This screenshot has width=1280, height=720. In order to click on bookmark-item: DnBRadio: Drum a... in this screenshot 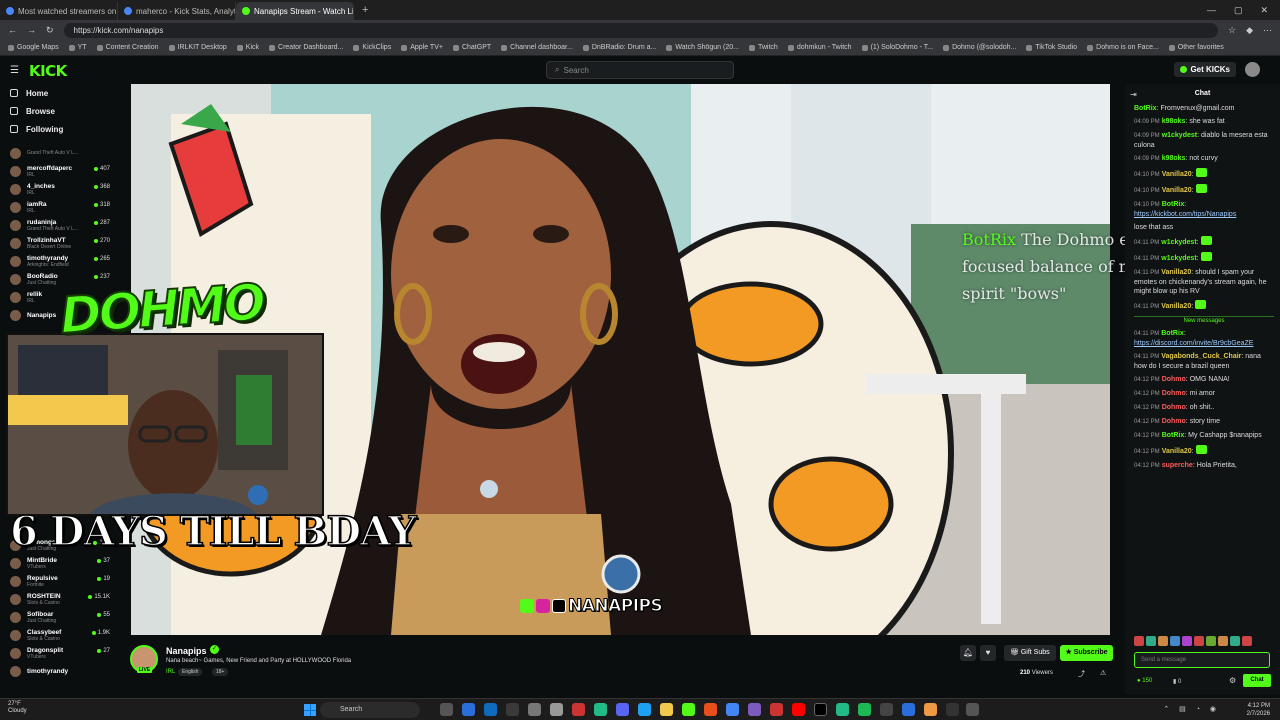, I will do `click(619, 47)`.